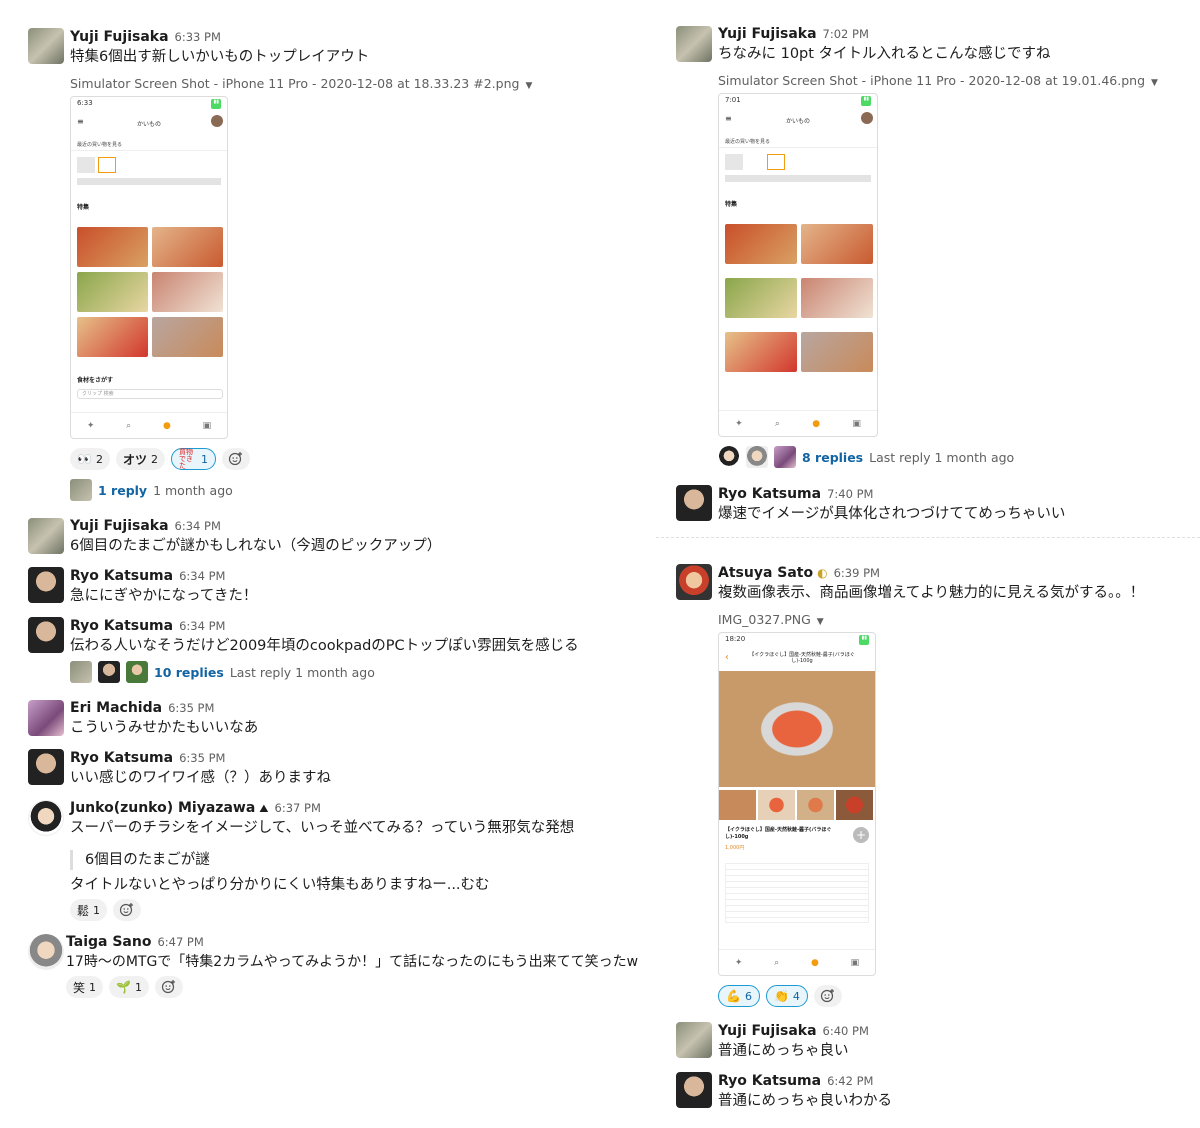  I want to click on product-name: 【イクラほぐし】国産-天然秋鮭-醤子(バラほぐし)-100g, so click(778, 833).